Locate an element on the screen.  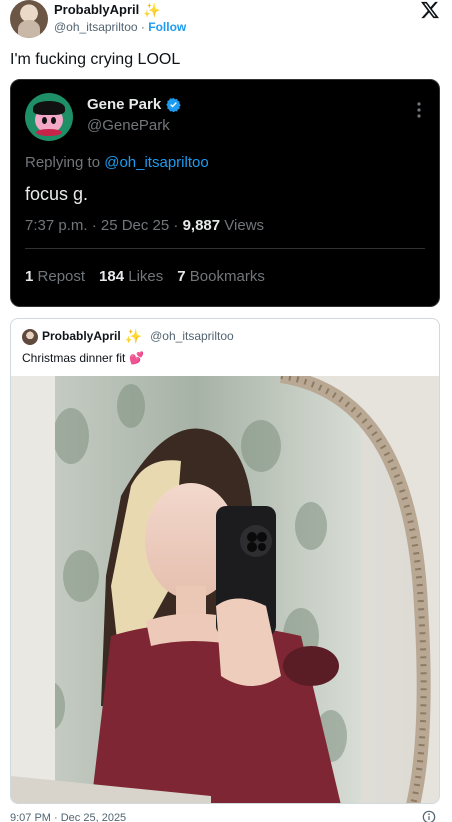
quoted-tweet-text: Christmas dinner fit is located at coordinates (74, 358).